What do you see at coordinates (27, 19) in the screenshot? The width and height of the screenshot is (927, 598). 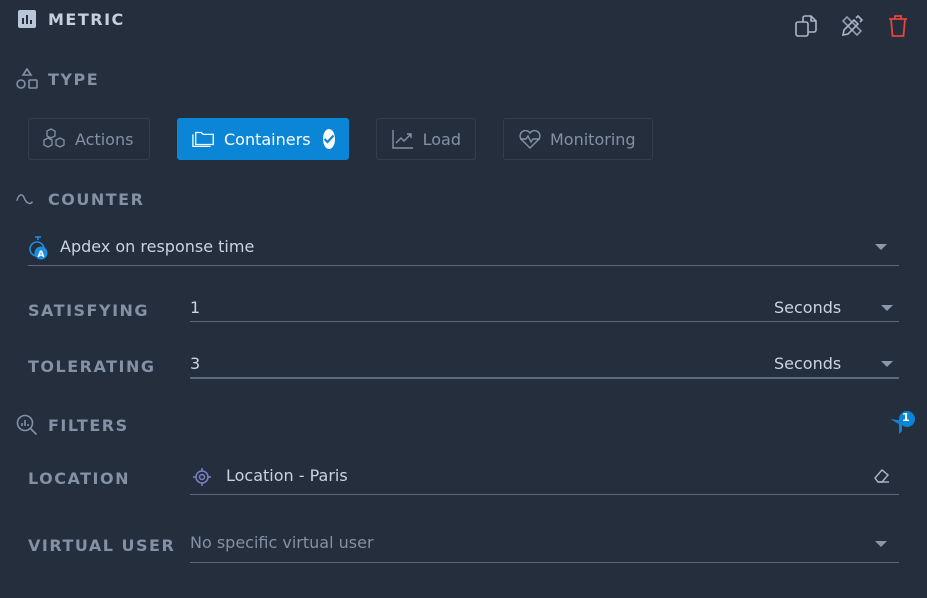 I see `bar-chart-icon` at bounding box center [27, 19].